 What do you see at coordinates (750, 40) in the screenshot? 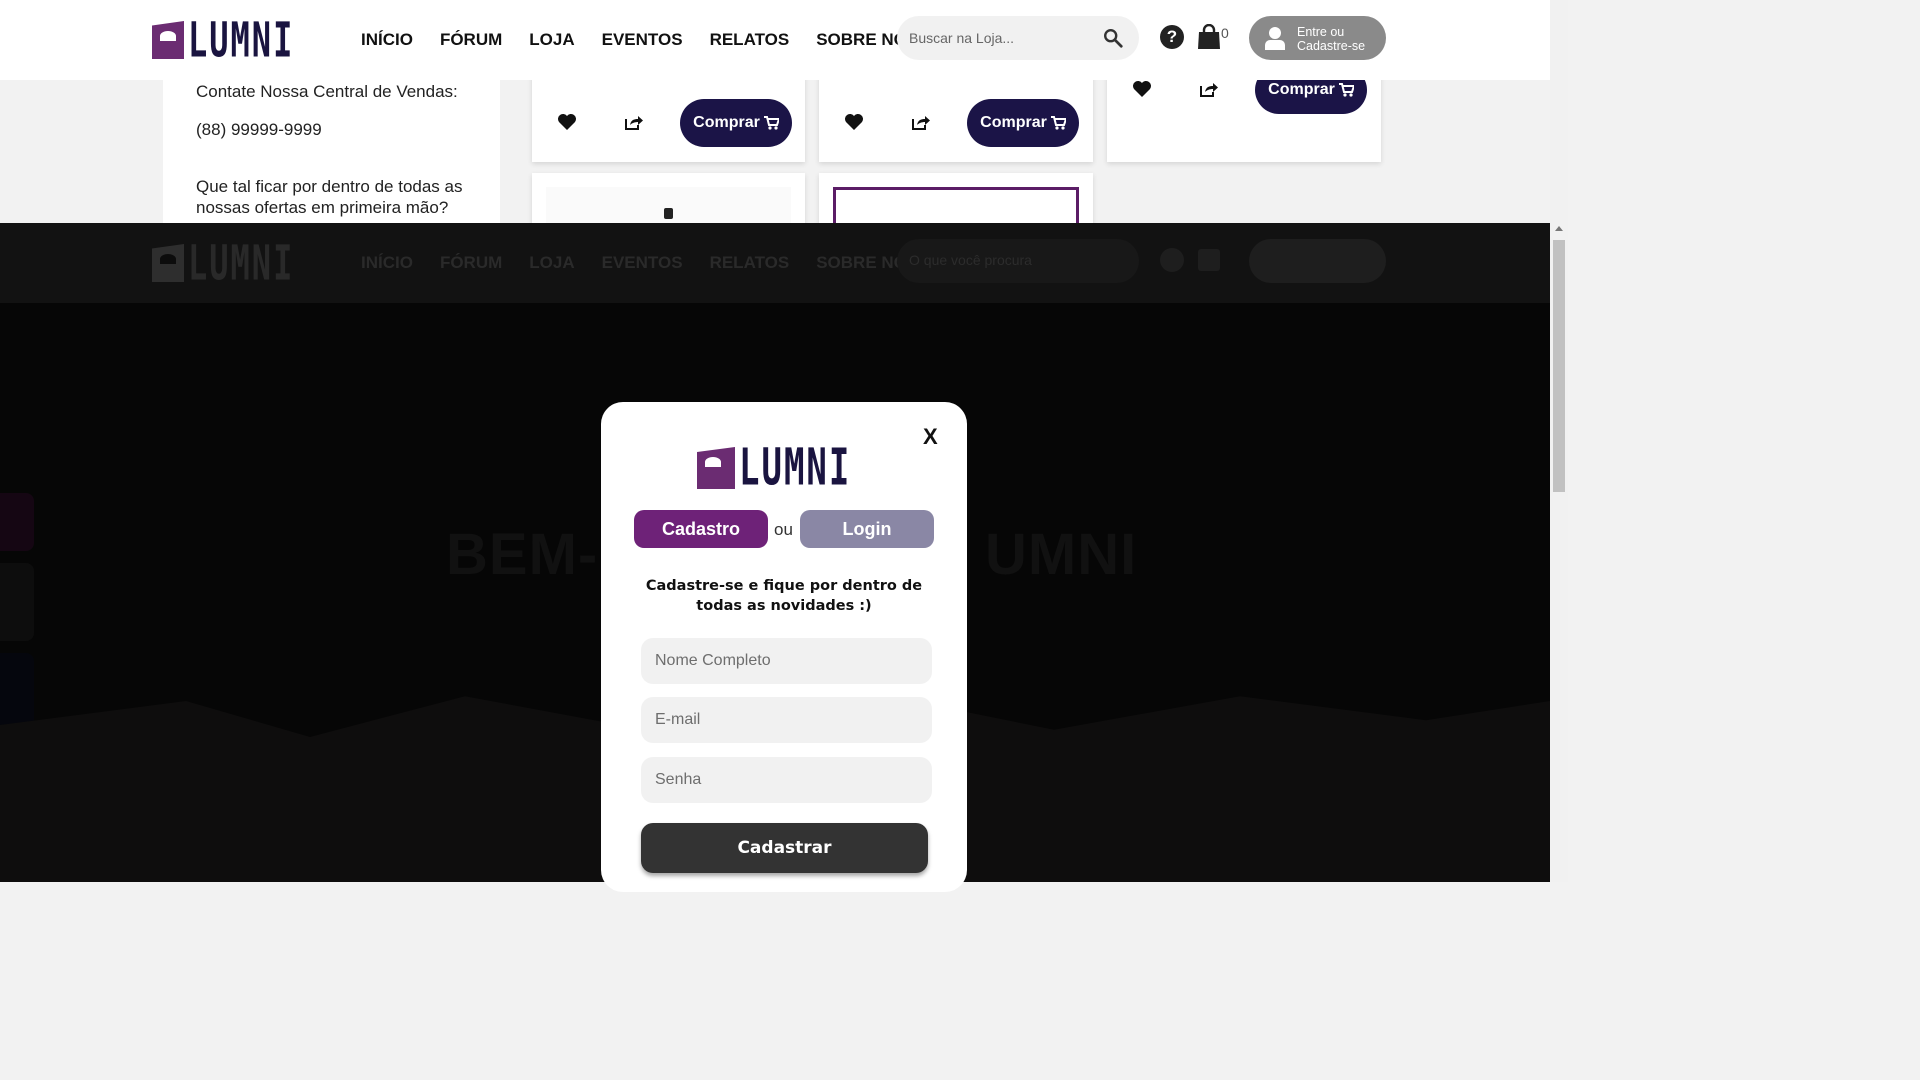
I see `nav-item-relatos: RELATOS` at bounding box center [750, 40].